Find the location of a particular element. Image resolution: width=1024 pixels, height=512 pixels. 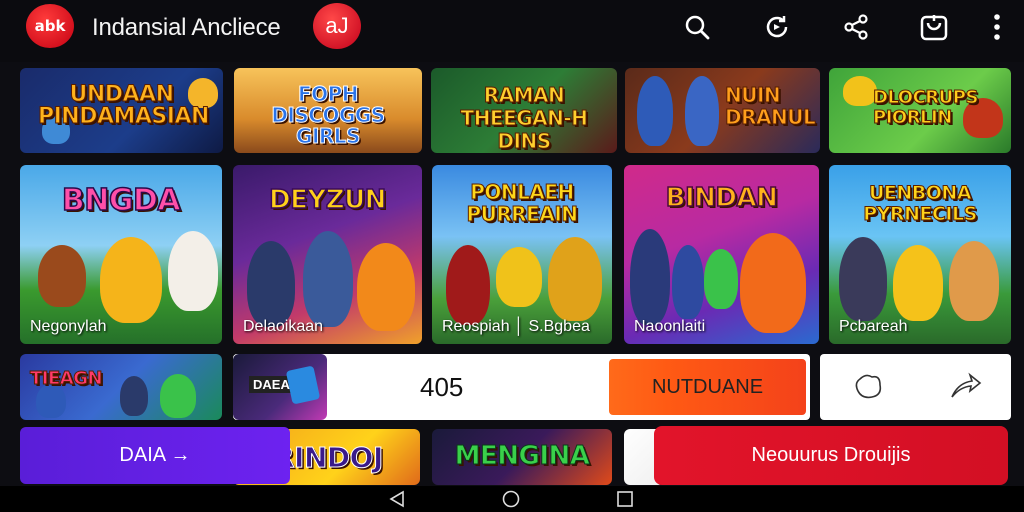

tile-caption: Naoonlaiti is located at coordinates (670, 326).